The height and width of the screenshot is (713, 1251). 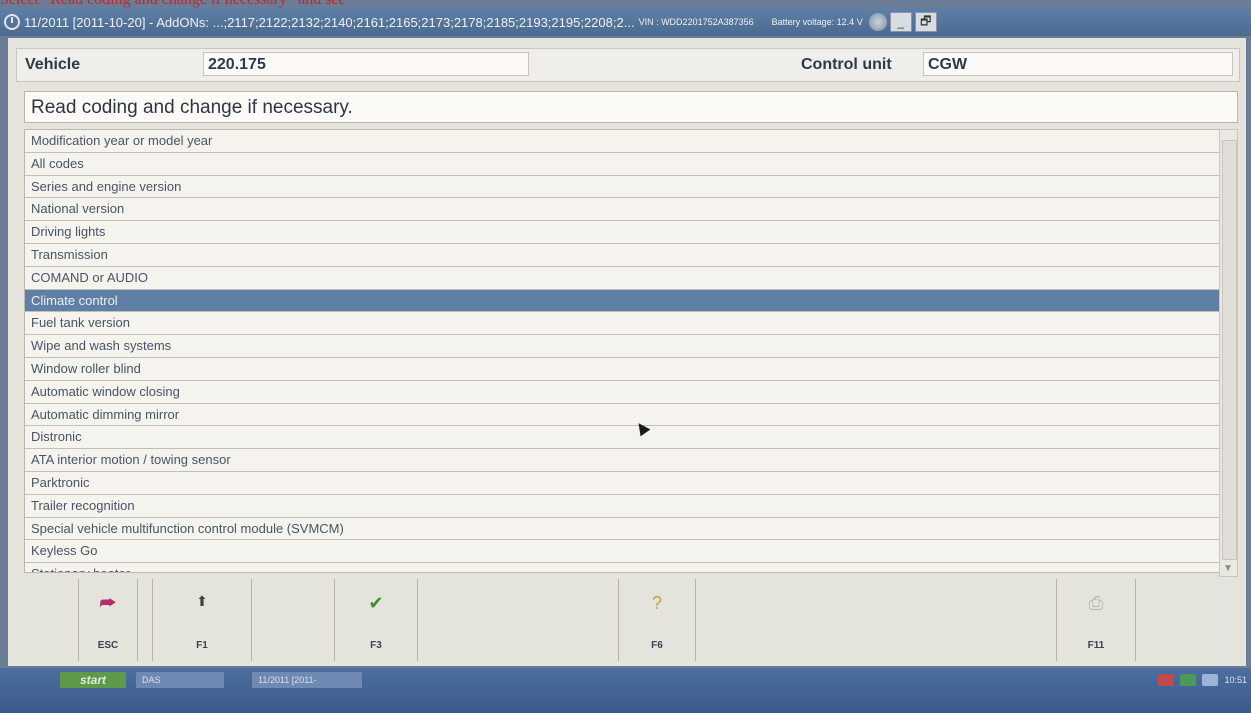 What do you see at coordinates (622, 324) in the screenshot?
I see `list-item: Fuel tank version` at bounding box center [622, 324].